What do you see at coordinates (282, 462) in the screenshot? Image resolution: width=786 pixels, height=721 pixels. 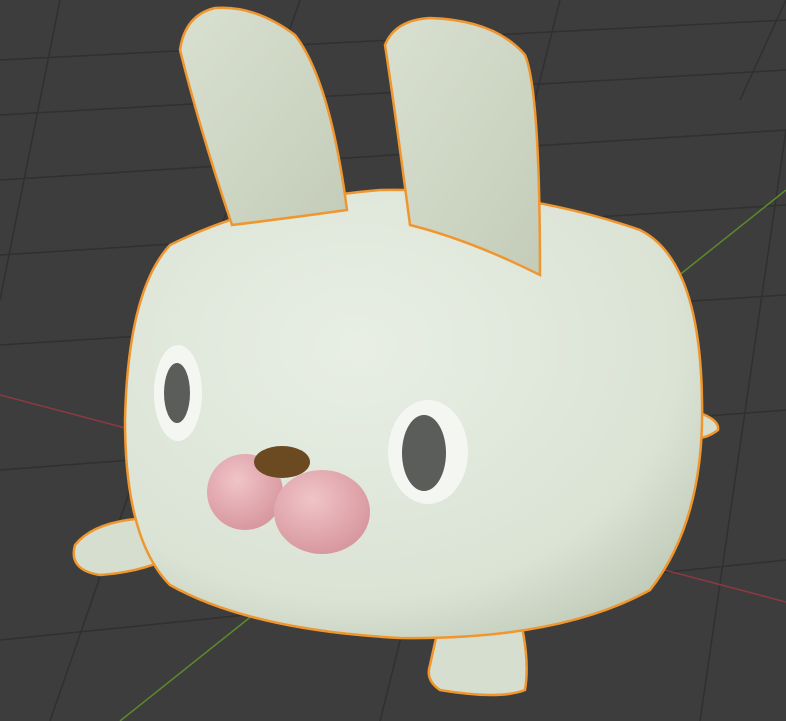 I see `nose` at bounding box center [282, 462].